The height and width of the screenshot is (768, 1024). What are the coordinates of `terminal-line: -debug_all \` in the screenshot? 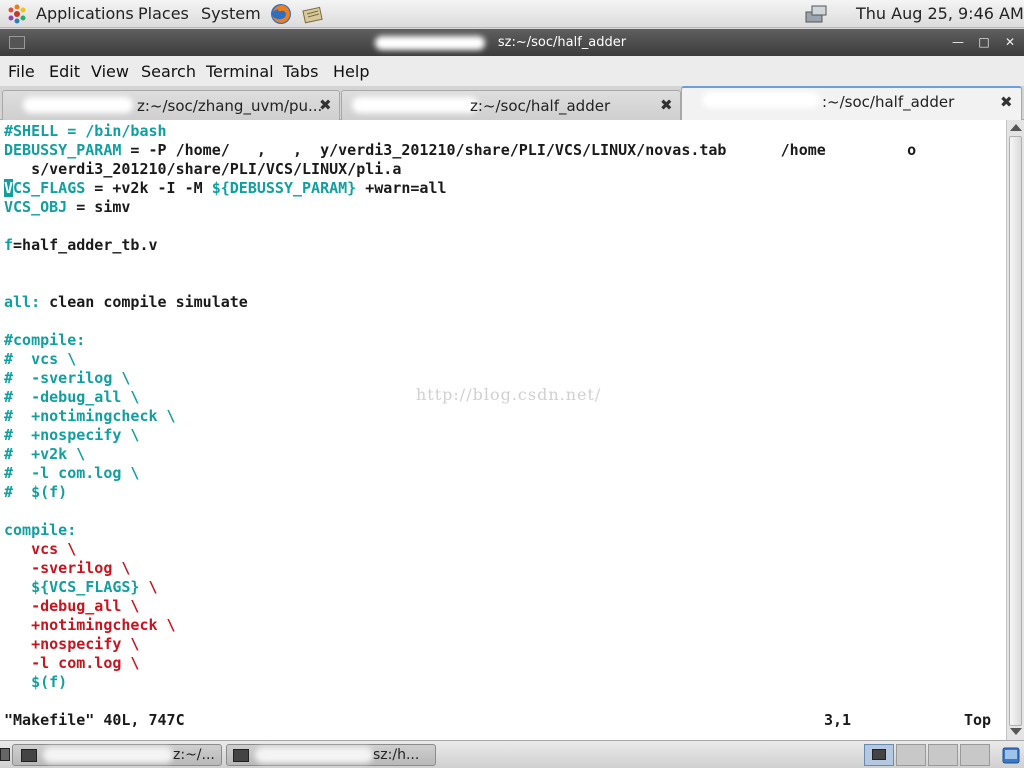 It's located at (71, 606).